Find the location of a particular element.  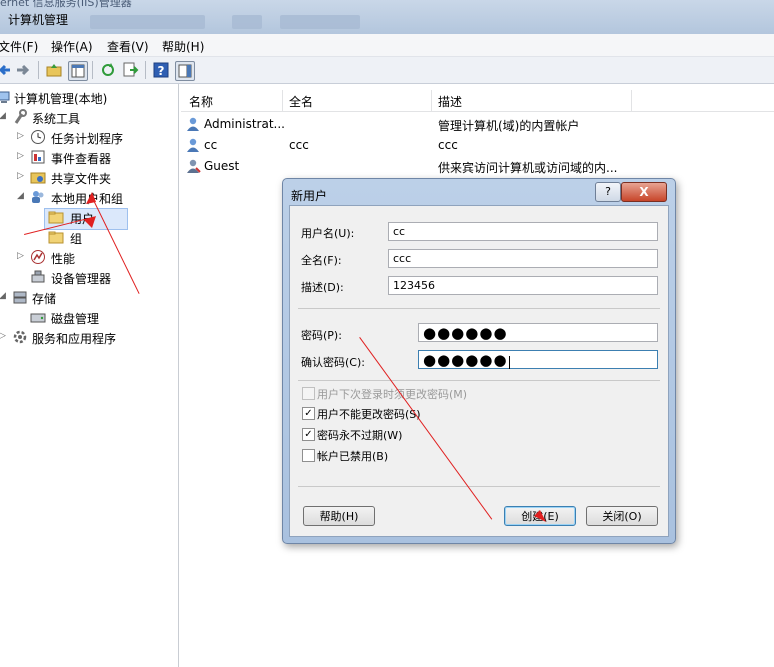

user-description: 管理计算机(域)的内置帐户 is located at coordinates (509, 126).